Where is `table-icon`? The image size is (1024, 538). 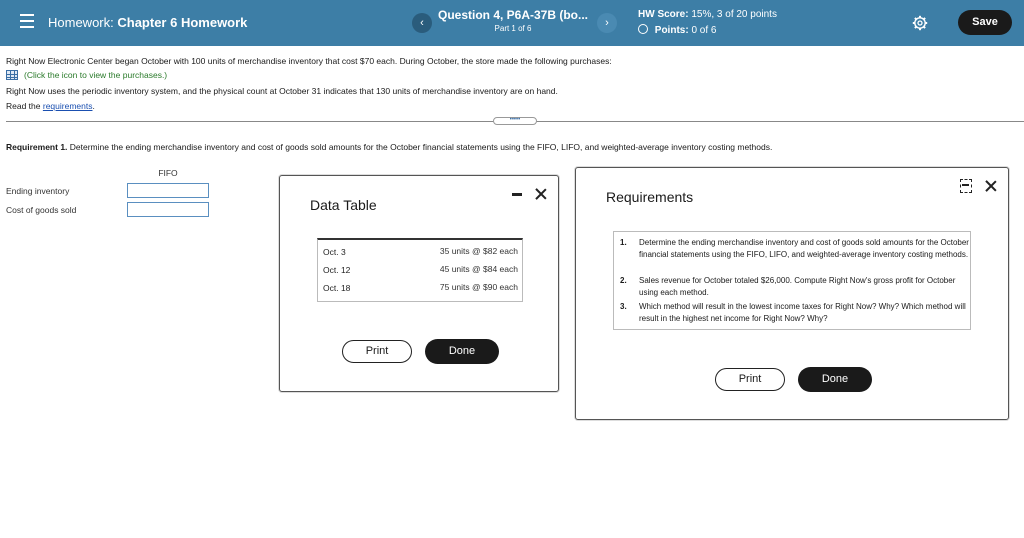 table-icon is located at coordinates (12, 75).